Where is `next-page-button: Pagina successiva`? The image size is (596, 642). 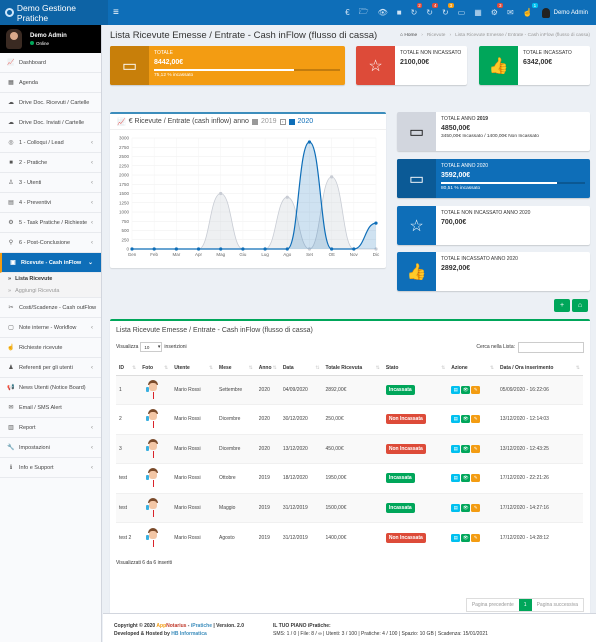
next-page-button: Pagina successiva is located at coordinates (557, 605).